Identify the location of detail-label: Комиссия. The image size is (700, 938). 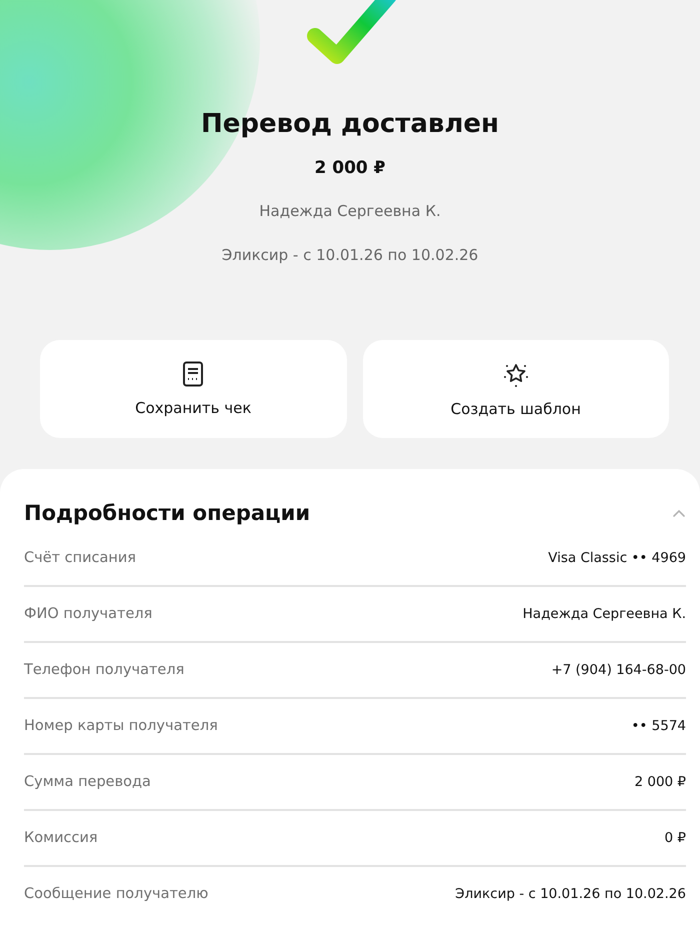
(61, 838).